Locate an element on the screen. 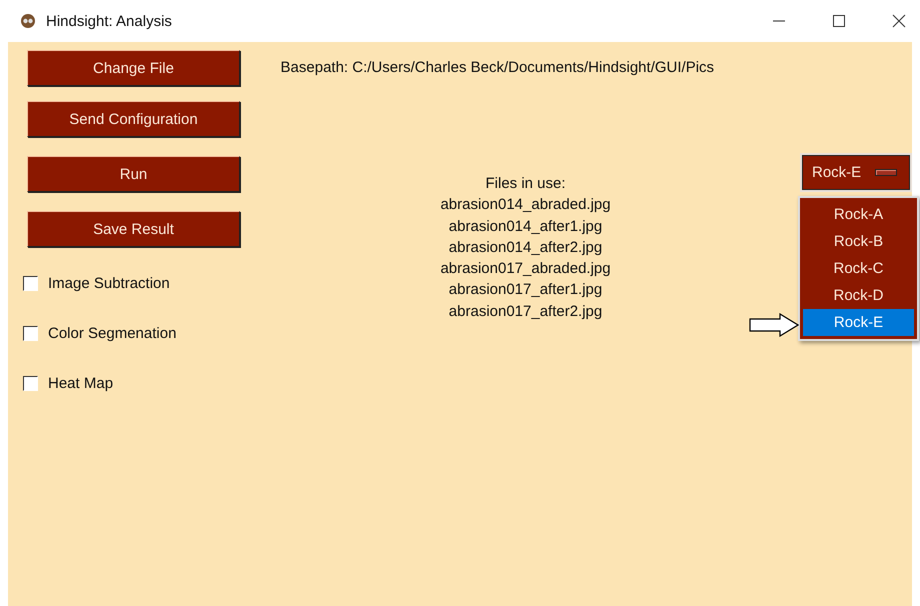 This screenshot has width=920, height=606. checkbox-label: Image Subtraction is located at coordinates (109, 283).